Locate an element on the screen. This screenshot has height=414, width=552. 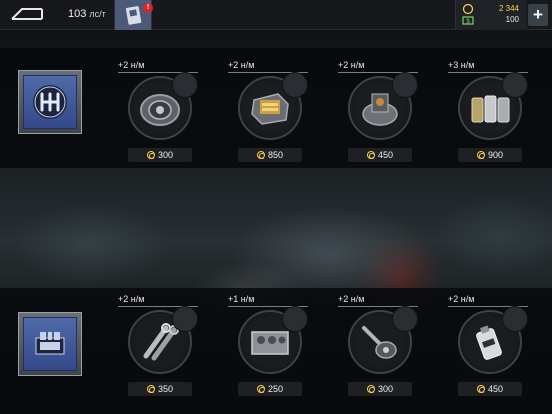
engine-block-icon is located at coordinates (50, 343).